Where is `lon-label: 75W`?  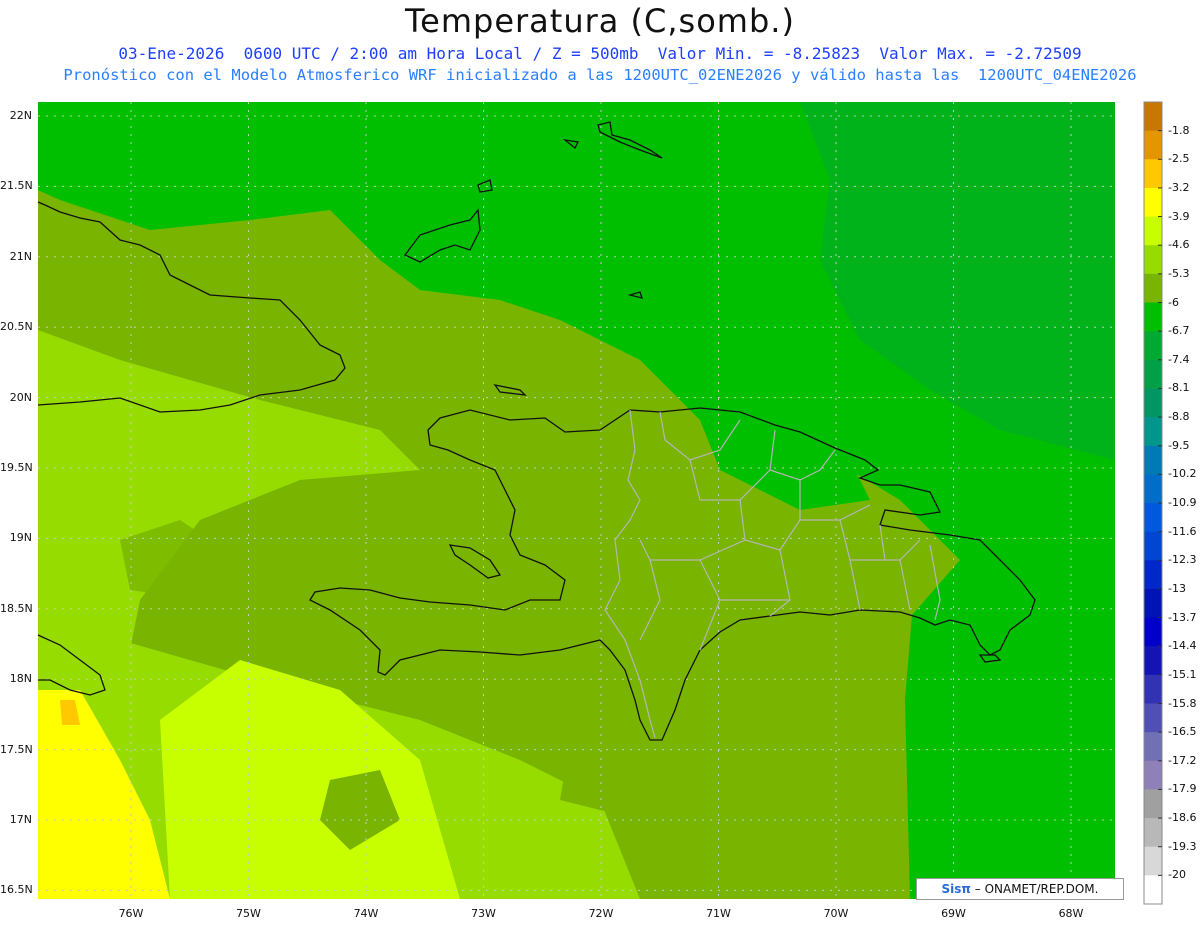 lon-label: 75W is located at coordinates (248, 913).